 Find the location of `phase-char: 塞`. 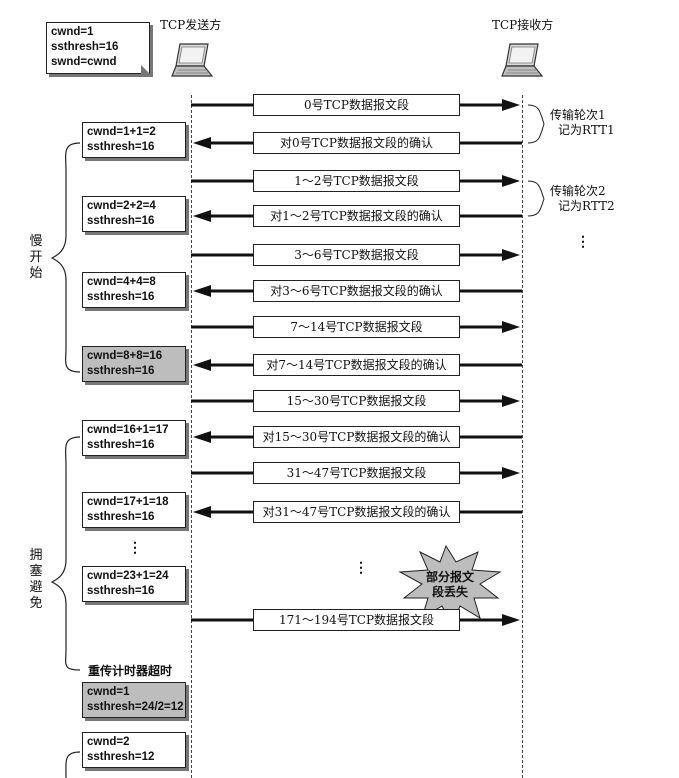

phase-char: 塞 is located at coordinates (36, 571).